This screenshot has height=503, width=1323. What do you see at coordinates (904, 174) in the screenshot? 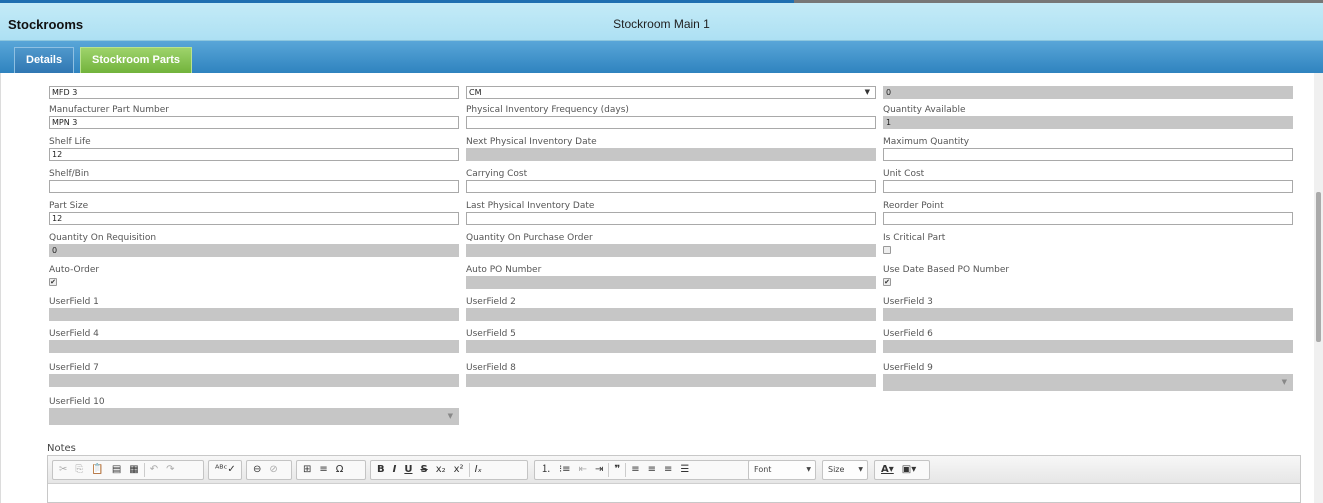
I see `unit-cost-label: Unit Cost` at bounding box center [904, 174].